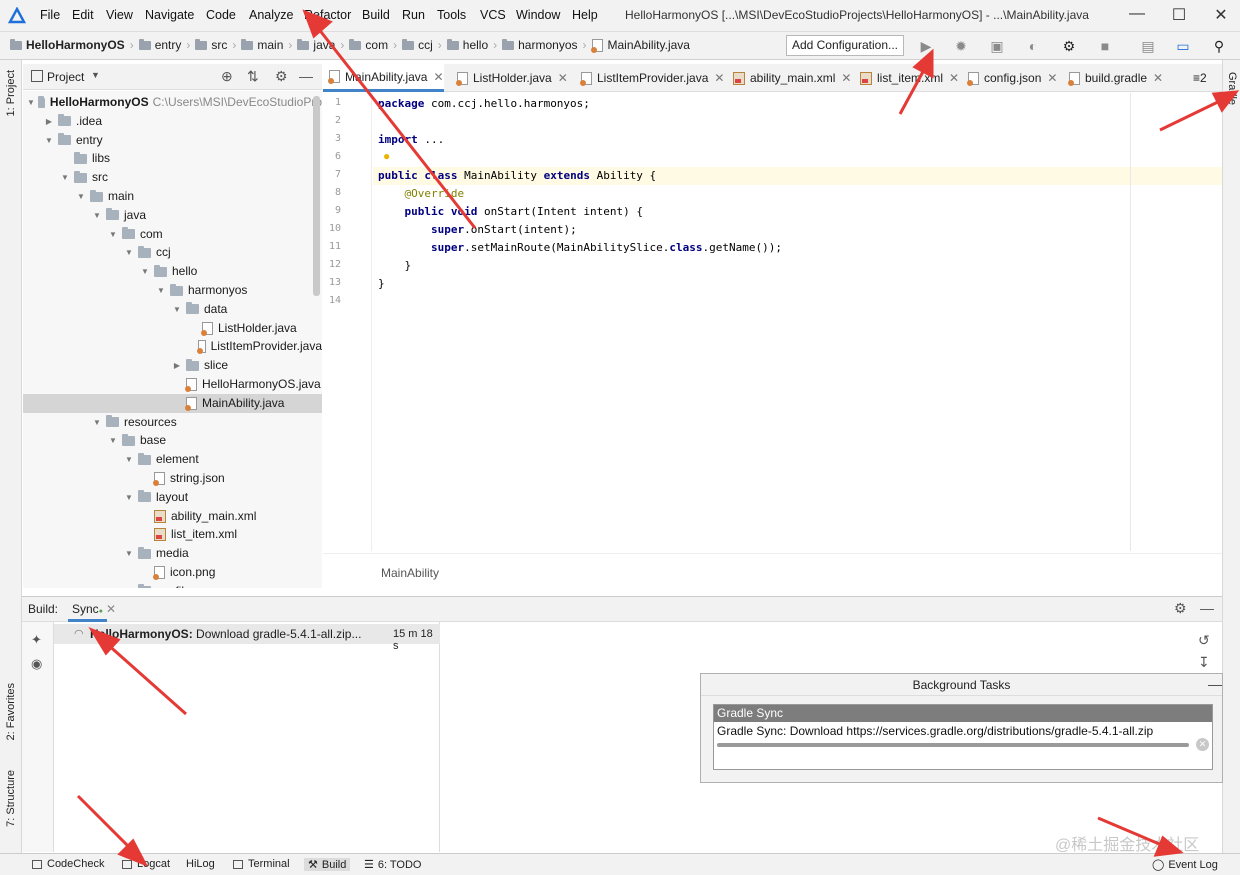 This screenshot has height=875, width=1240. What do you see at coordinates (1232, 88) in the screenshot?
I see `tool-window-gradle: Gradle` at bounding box center [1232, 88].